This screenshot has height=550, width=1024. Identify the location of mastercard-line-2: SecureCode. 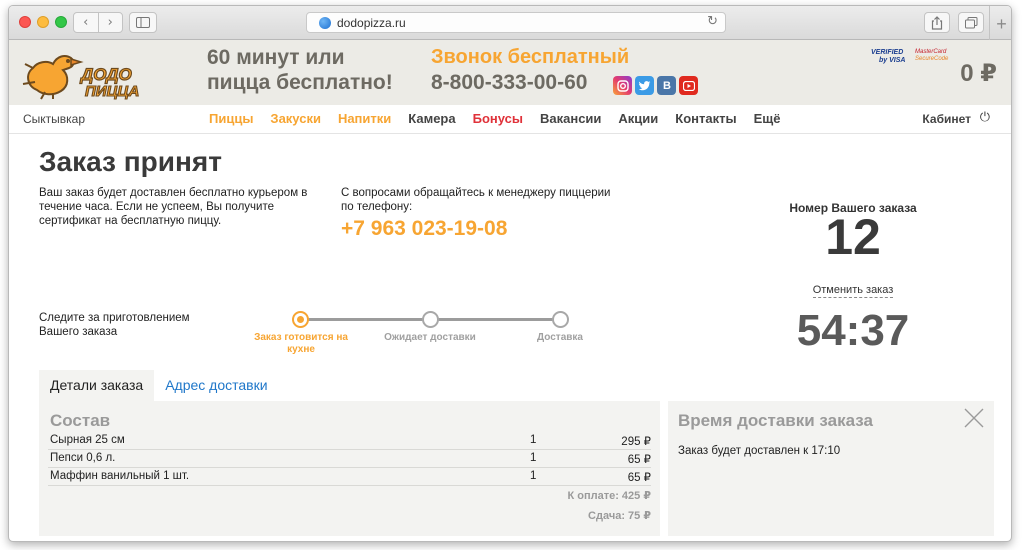
(932, 59).